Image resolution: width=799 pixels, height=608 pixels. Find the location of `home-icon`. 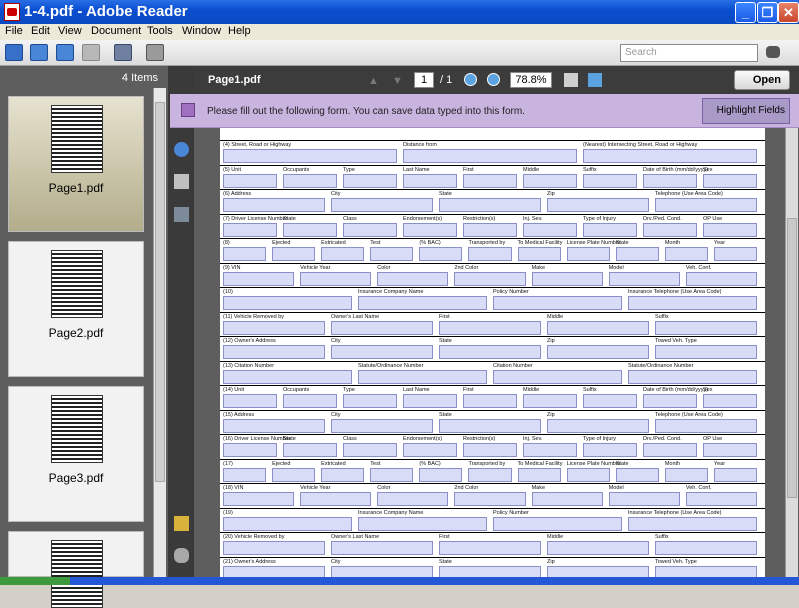

home-icon is located at coordinates (14, 52).